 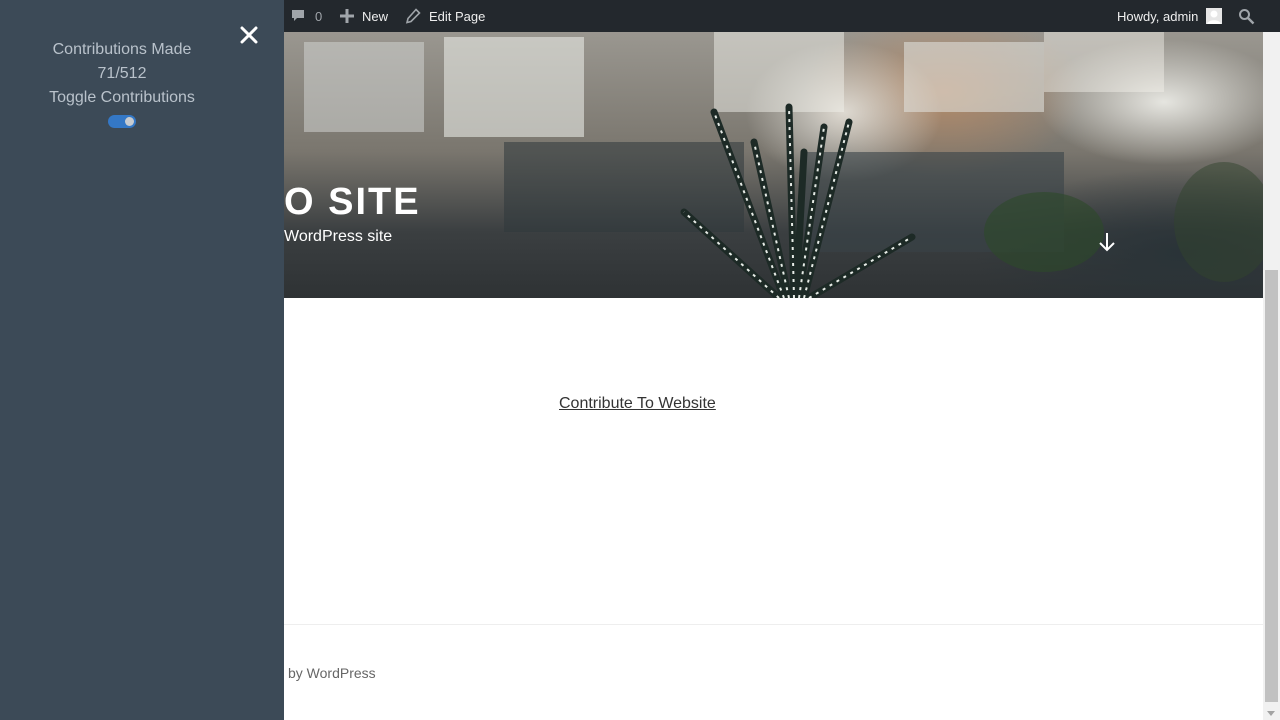 What do you see at coordinates (338, 236) in the screenshot?
I see `site-description: WordPress site` at bounding box center [338, 236].